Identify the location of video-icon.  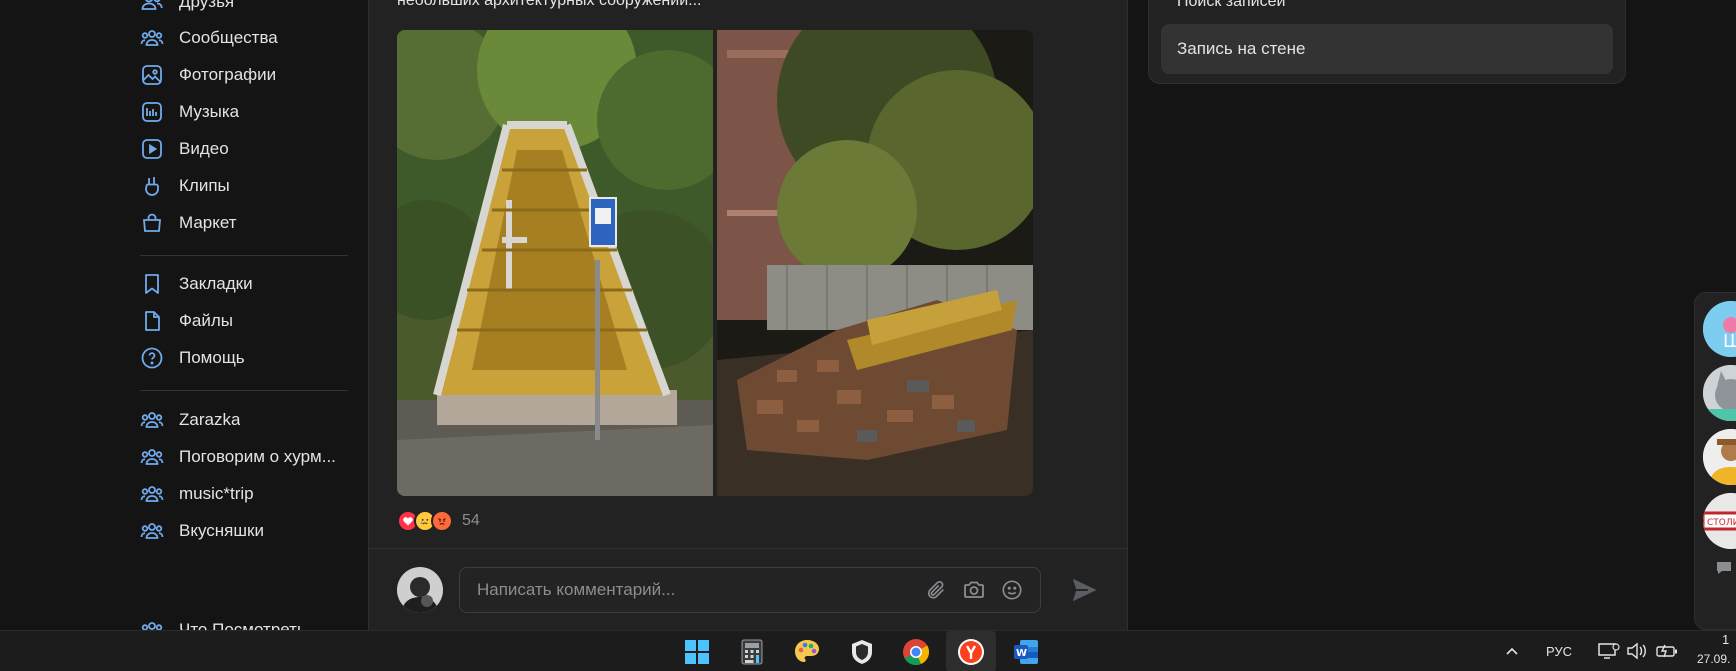
(152, 149).